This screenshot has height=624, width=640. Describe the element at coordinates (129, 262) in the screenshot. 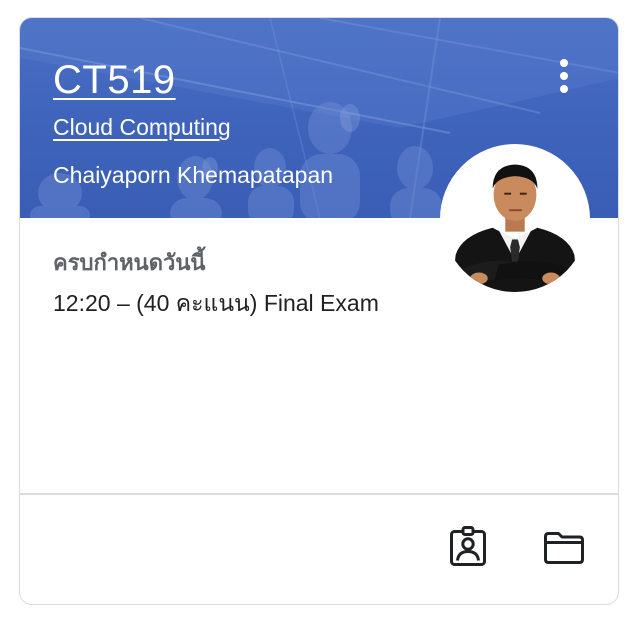

I see `due-today-heading: ครบกำหนดวันนี้` at that location.